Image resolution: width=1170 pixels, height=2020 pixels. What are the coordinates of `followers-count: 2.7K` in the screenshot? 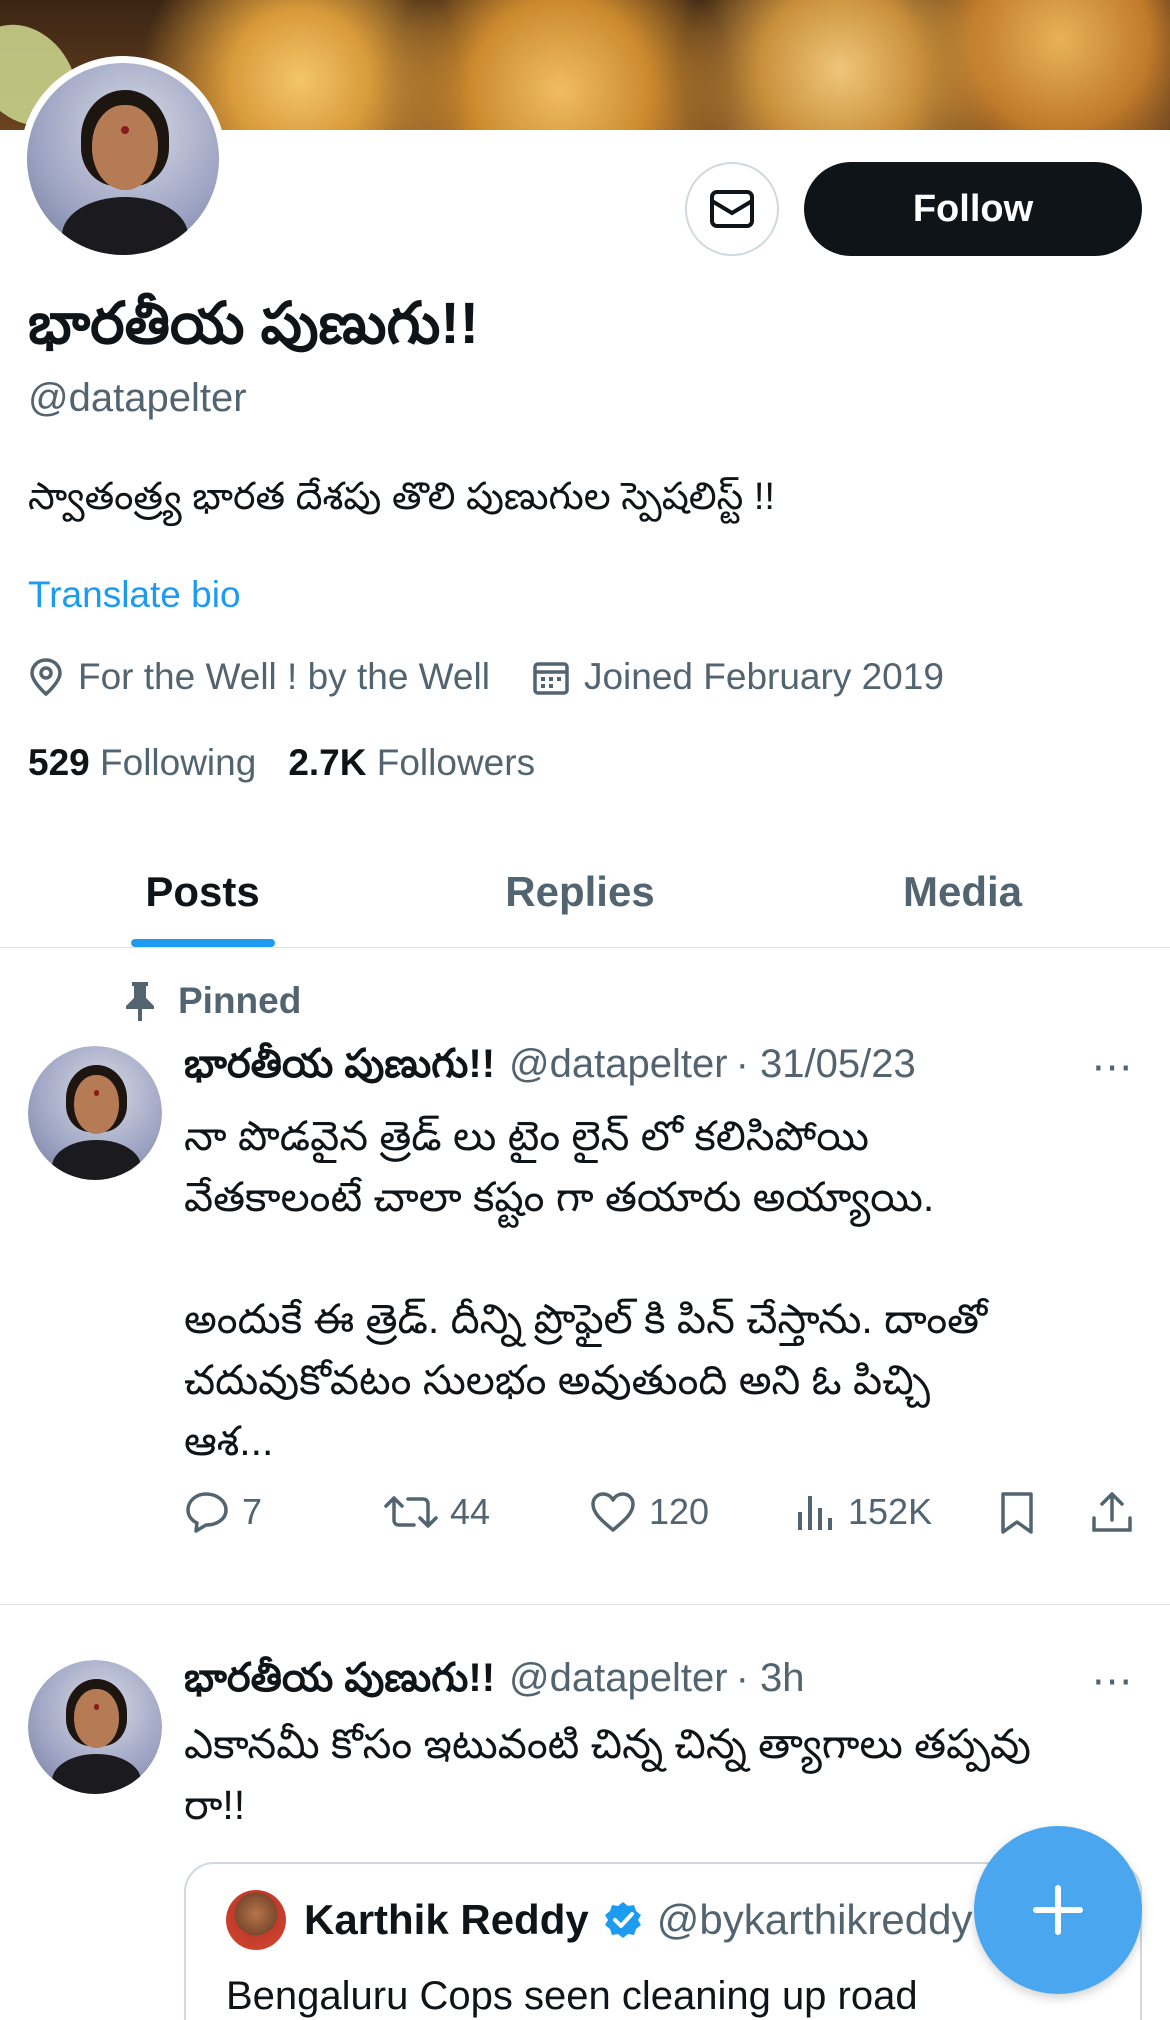 It's located at (327, 762).